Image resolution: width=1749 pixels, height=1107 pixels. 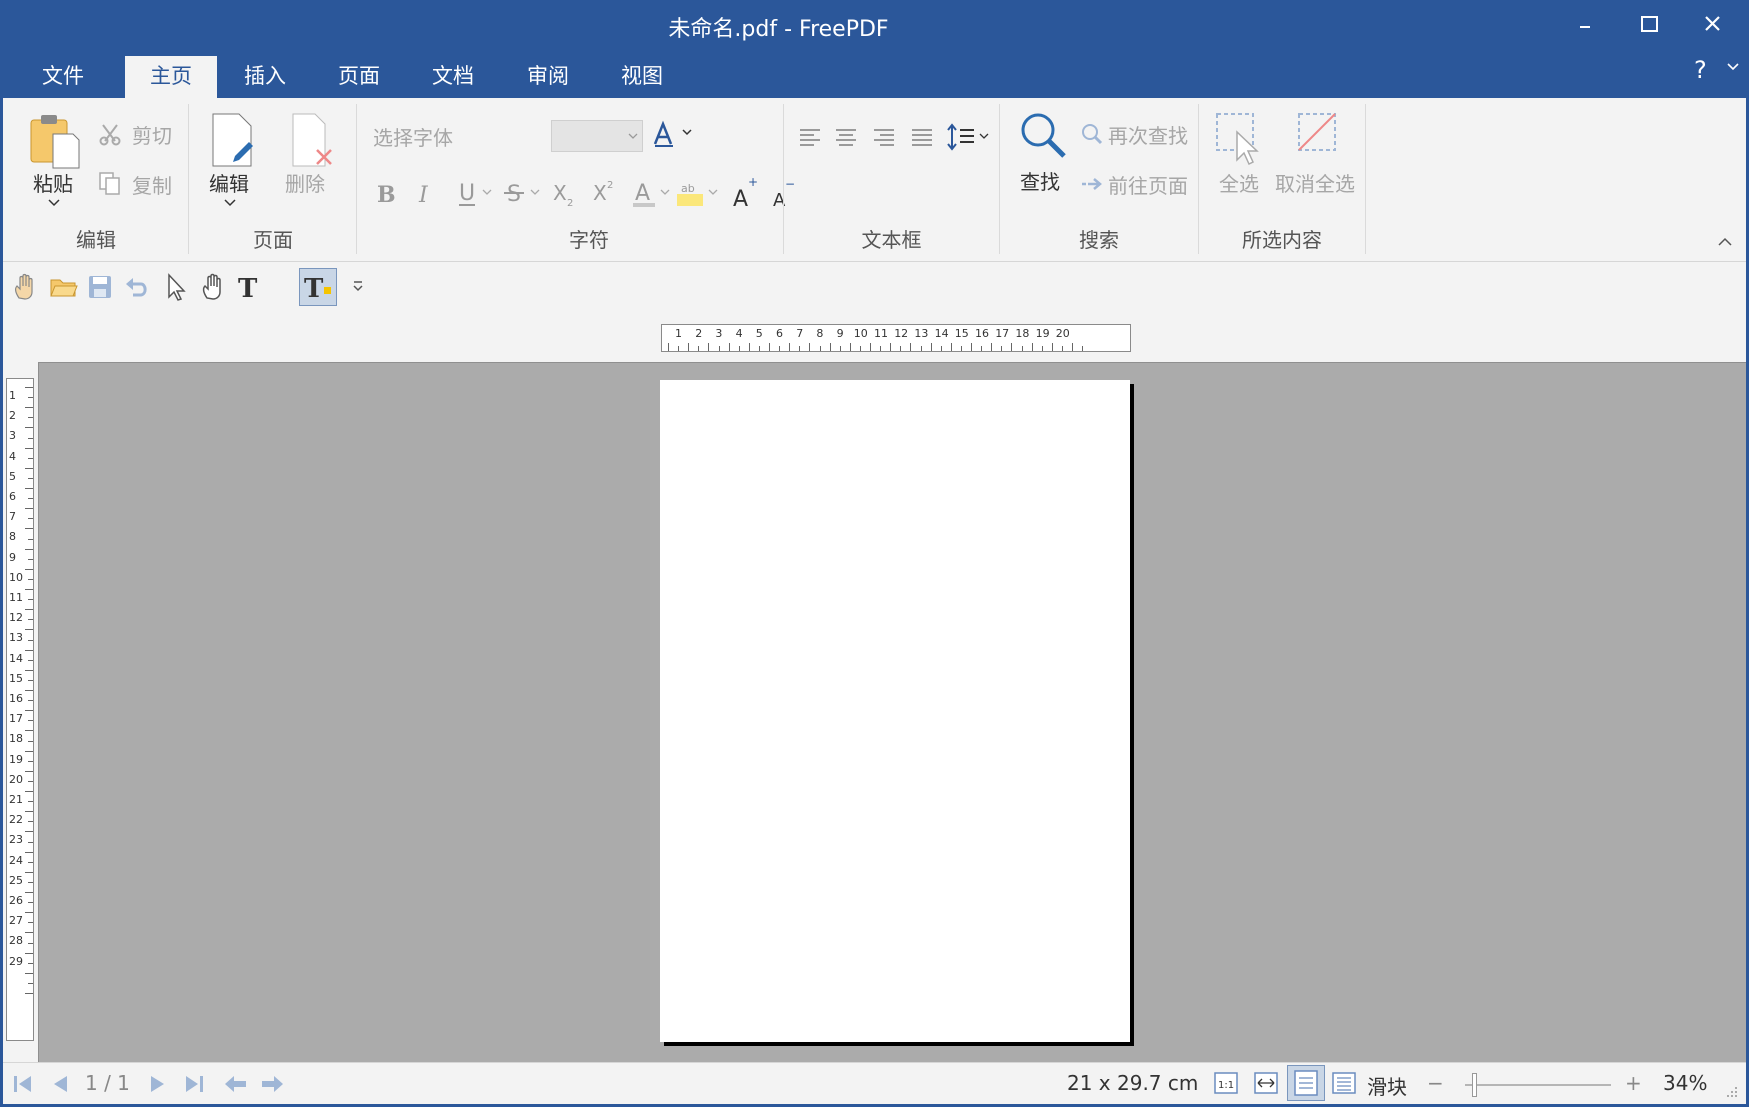 What do you see at coordinates (60, 1084) in the screenshot?
I see `previous-page-icon` at bounding box center [60, 1084].